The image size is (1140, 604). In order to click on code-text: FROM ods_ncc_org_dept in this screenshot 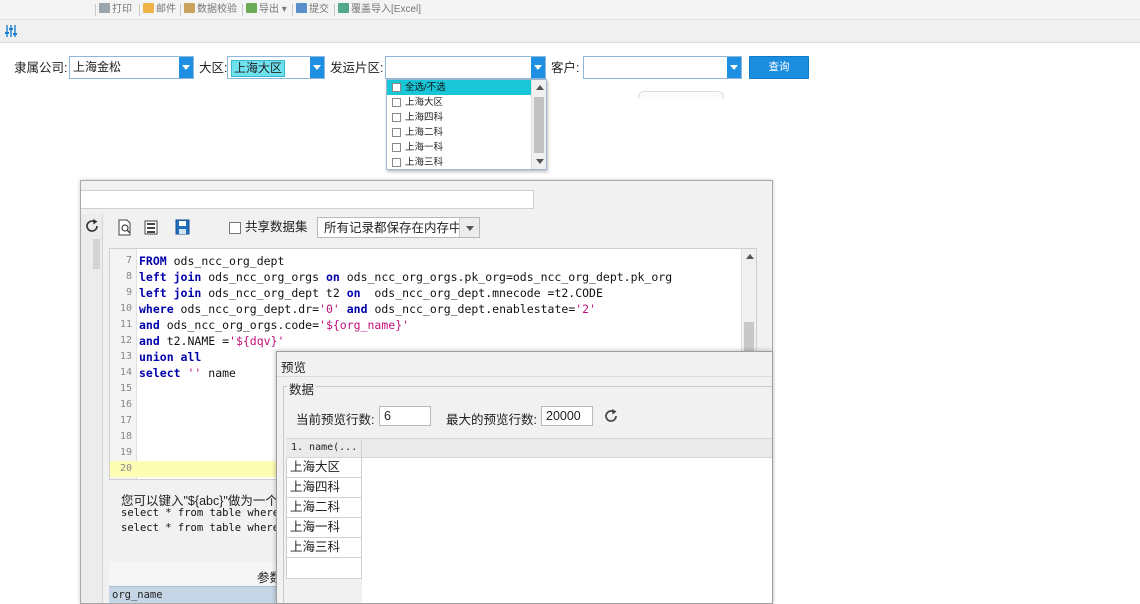, I will do `click(212, 261)`.